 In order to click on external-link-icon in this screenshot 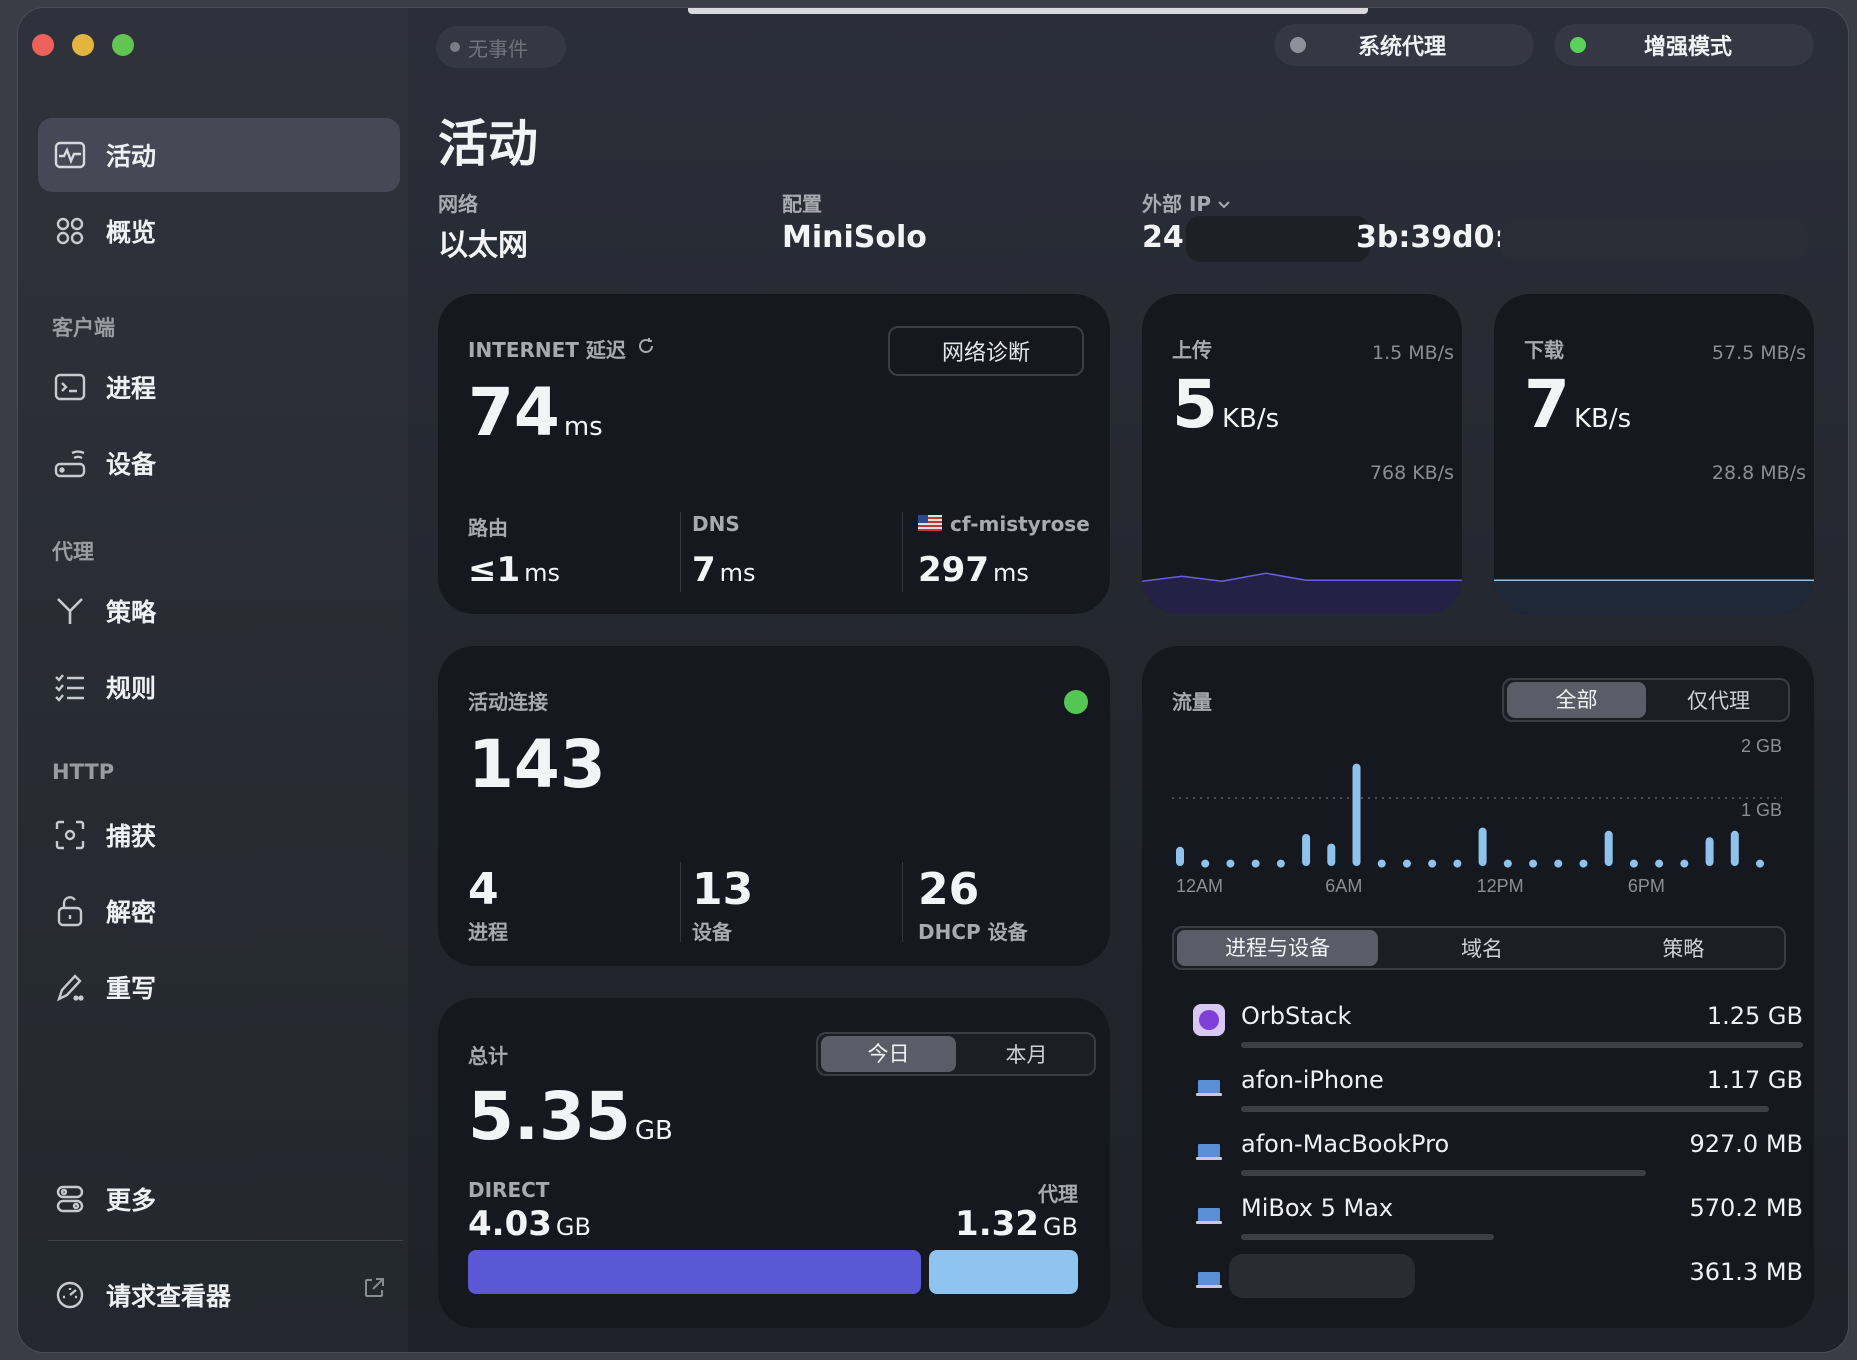, I will do `click(374, 1290)`.